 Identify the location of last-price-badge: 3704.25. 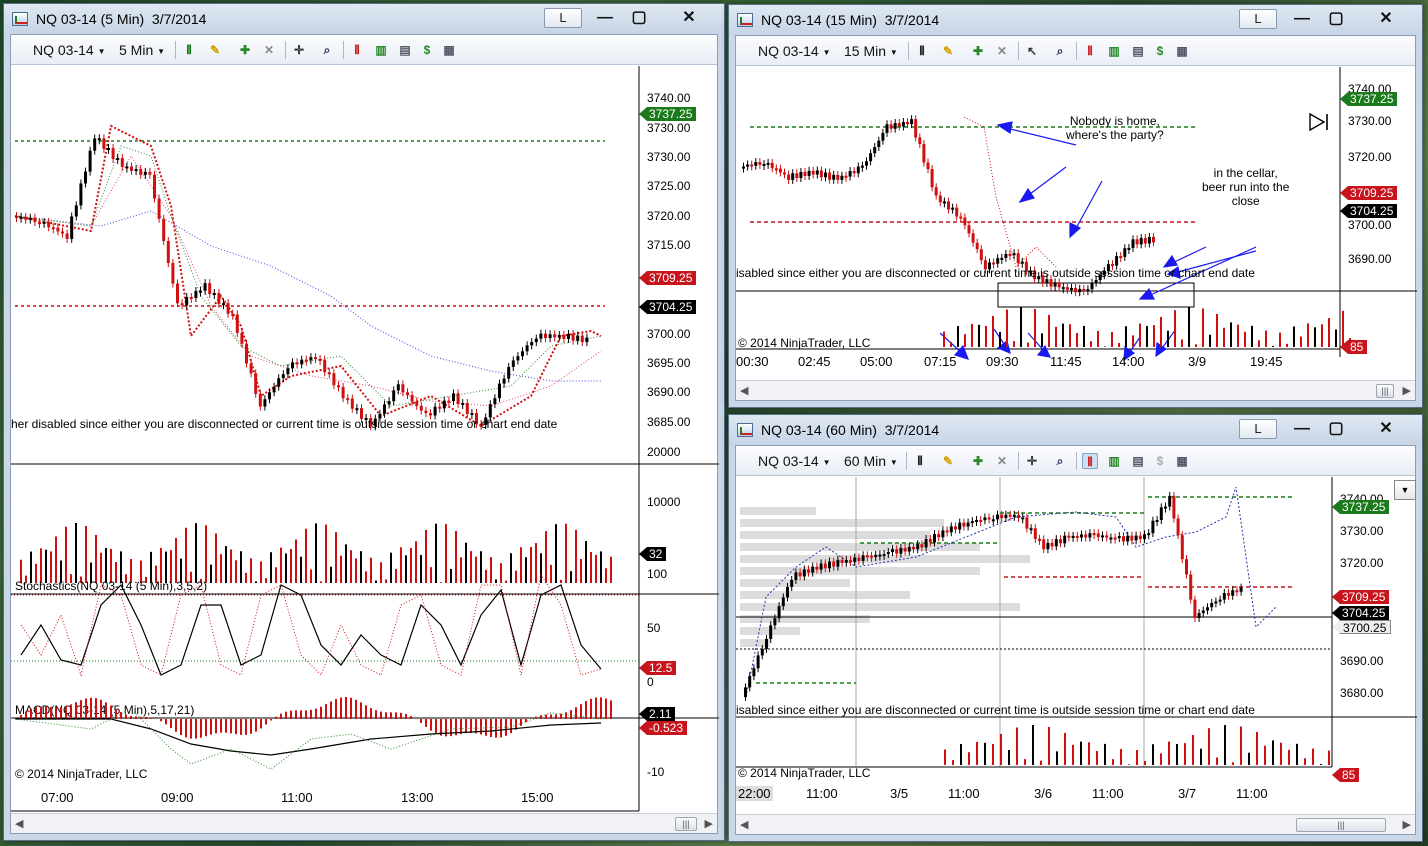
(1361, 613).